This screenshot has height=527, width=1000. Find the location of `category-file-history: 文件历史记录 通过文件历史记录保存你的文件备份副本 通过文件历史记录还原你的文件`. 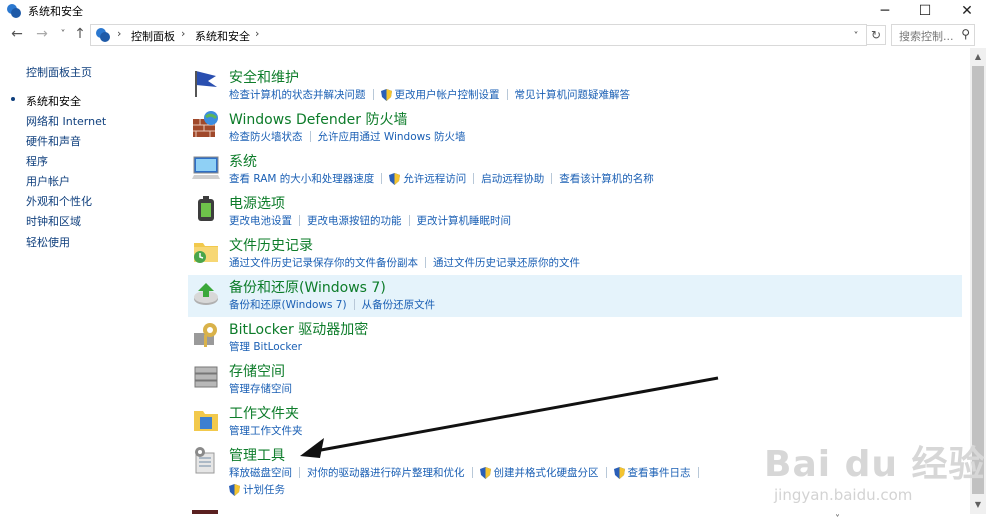

category-file-history: 文件历史记录 通过文件历史记录保存你的文件备份副本 通过文件历史记录还原你的文件 is located at coordinates (575, 254).